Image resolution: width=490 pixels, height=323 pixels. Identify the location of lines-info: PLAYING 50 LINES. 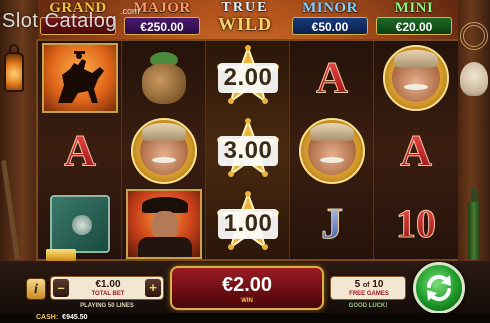
(107, 306).